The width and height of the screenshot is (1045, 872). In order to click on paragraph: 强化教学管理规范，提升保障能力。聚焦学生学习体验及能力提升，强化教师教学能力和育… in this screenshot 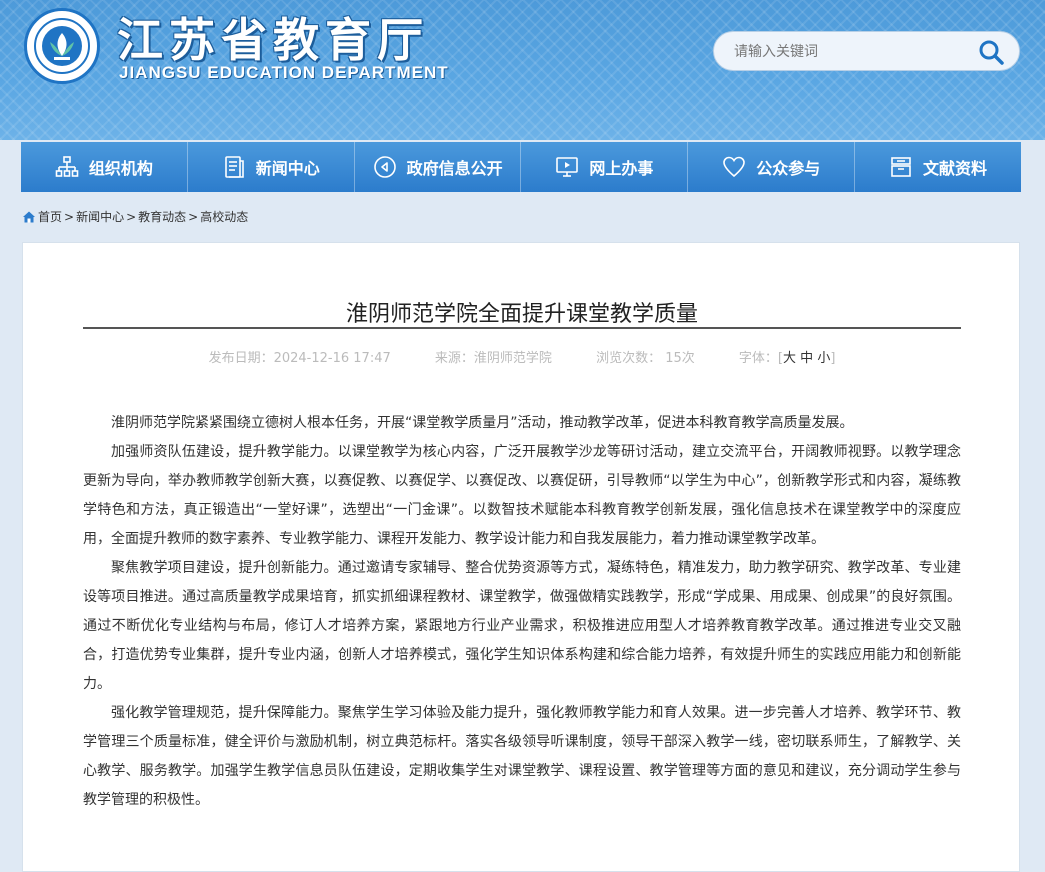, I will do `click(522, 756)`.